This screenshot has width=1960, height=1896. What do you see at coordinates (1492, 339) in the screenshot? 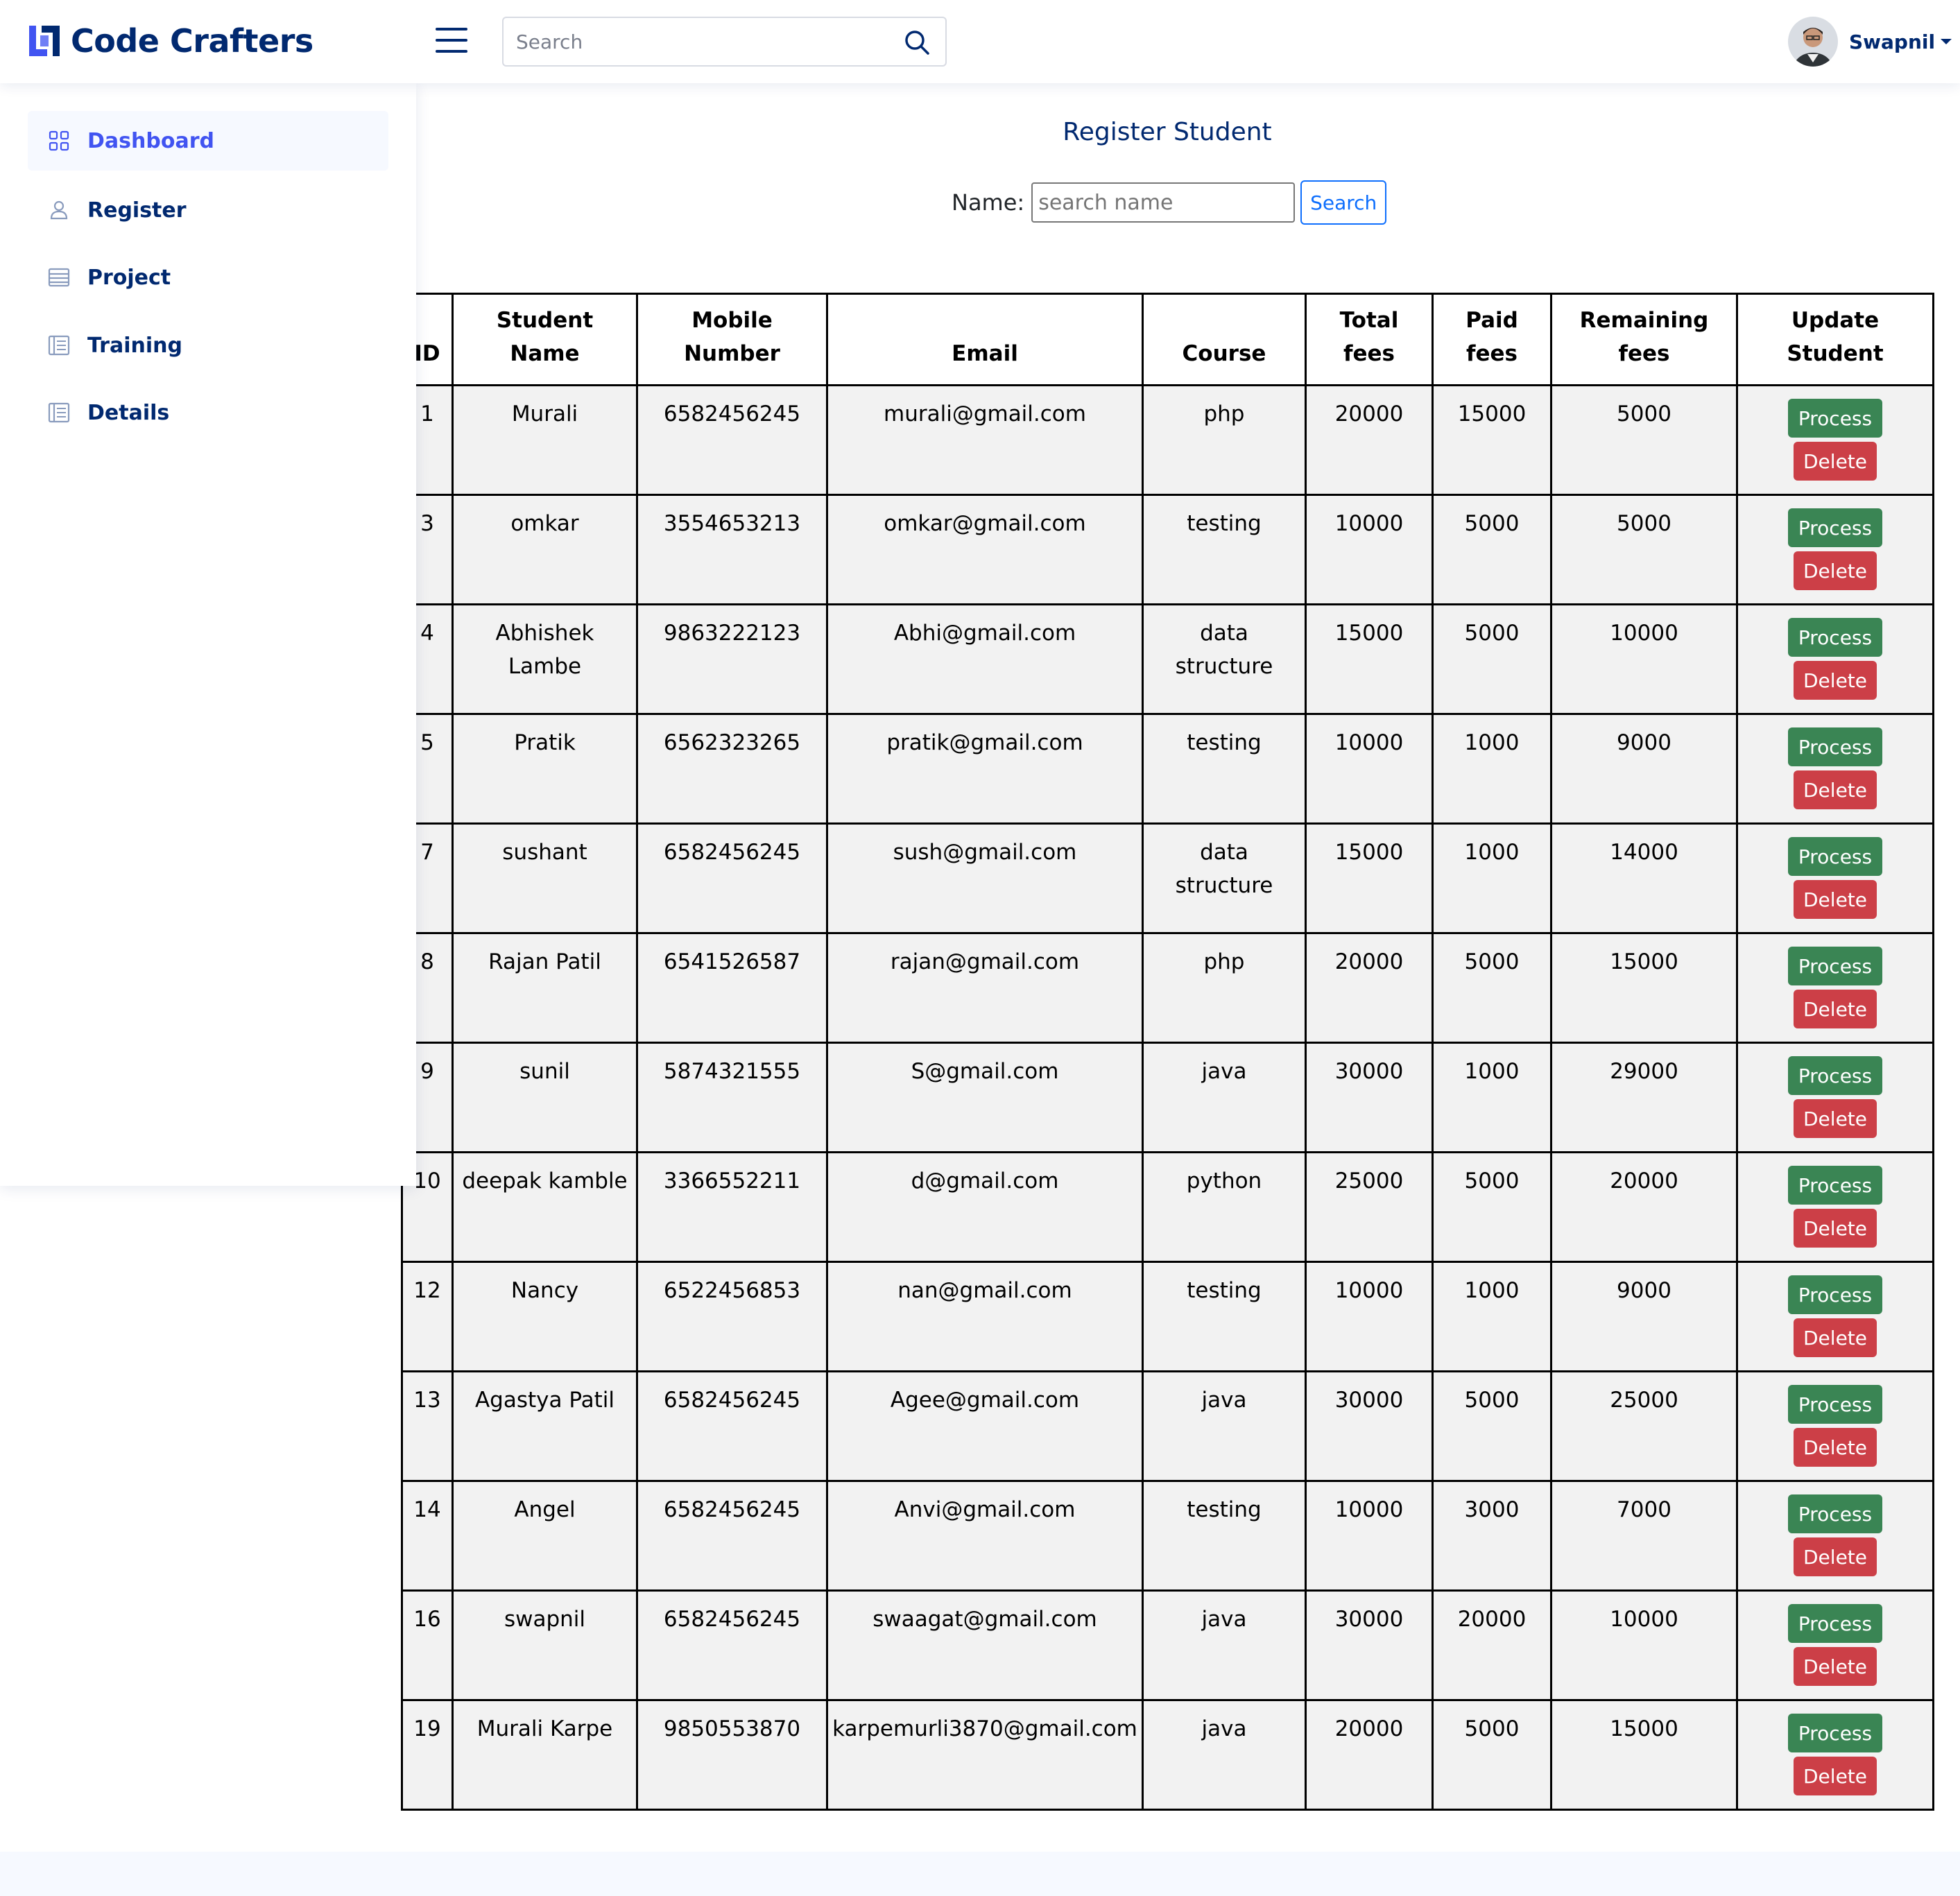
I see `col-header-paid-fees: Paid fees` at bounding box center [1492, 339].